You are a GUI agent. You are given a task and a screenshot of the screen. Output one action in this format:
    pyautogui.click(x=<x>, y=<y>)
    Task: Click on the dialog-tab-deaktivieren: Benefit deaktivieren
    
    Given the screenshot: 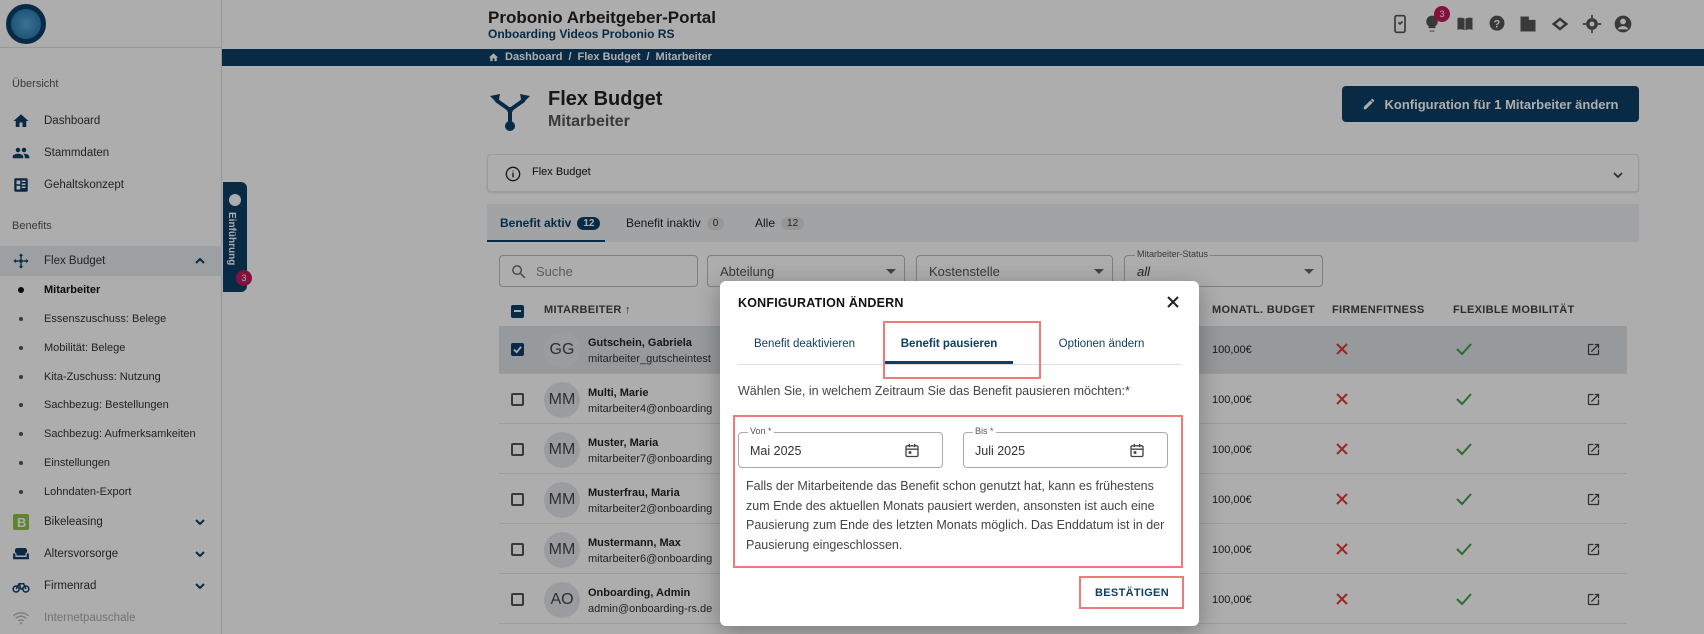 What is the action you would take?
    pyautogui.click(x=804, y=344)
    